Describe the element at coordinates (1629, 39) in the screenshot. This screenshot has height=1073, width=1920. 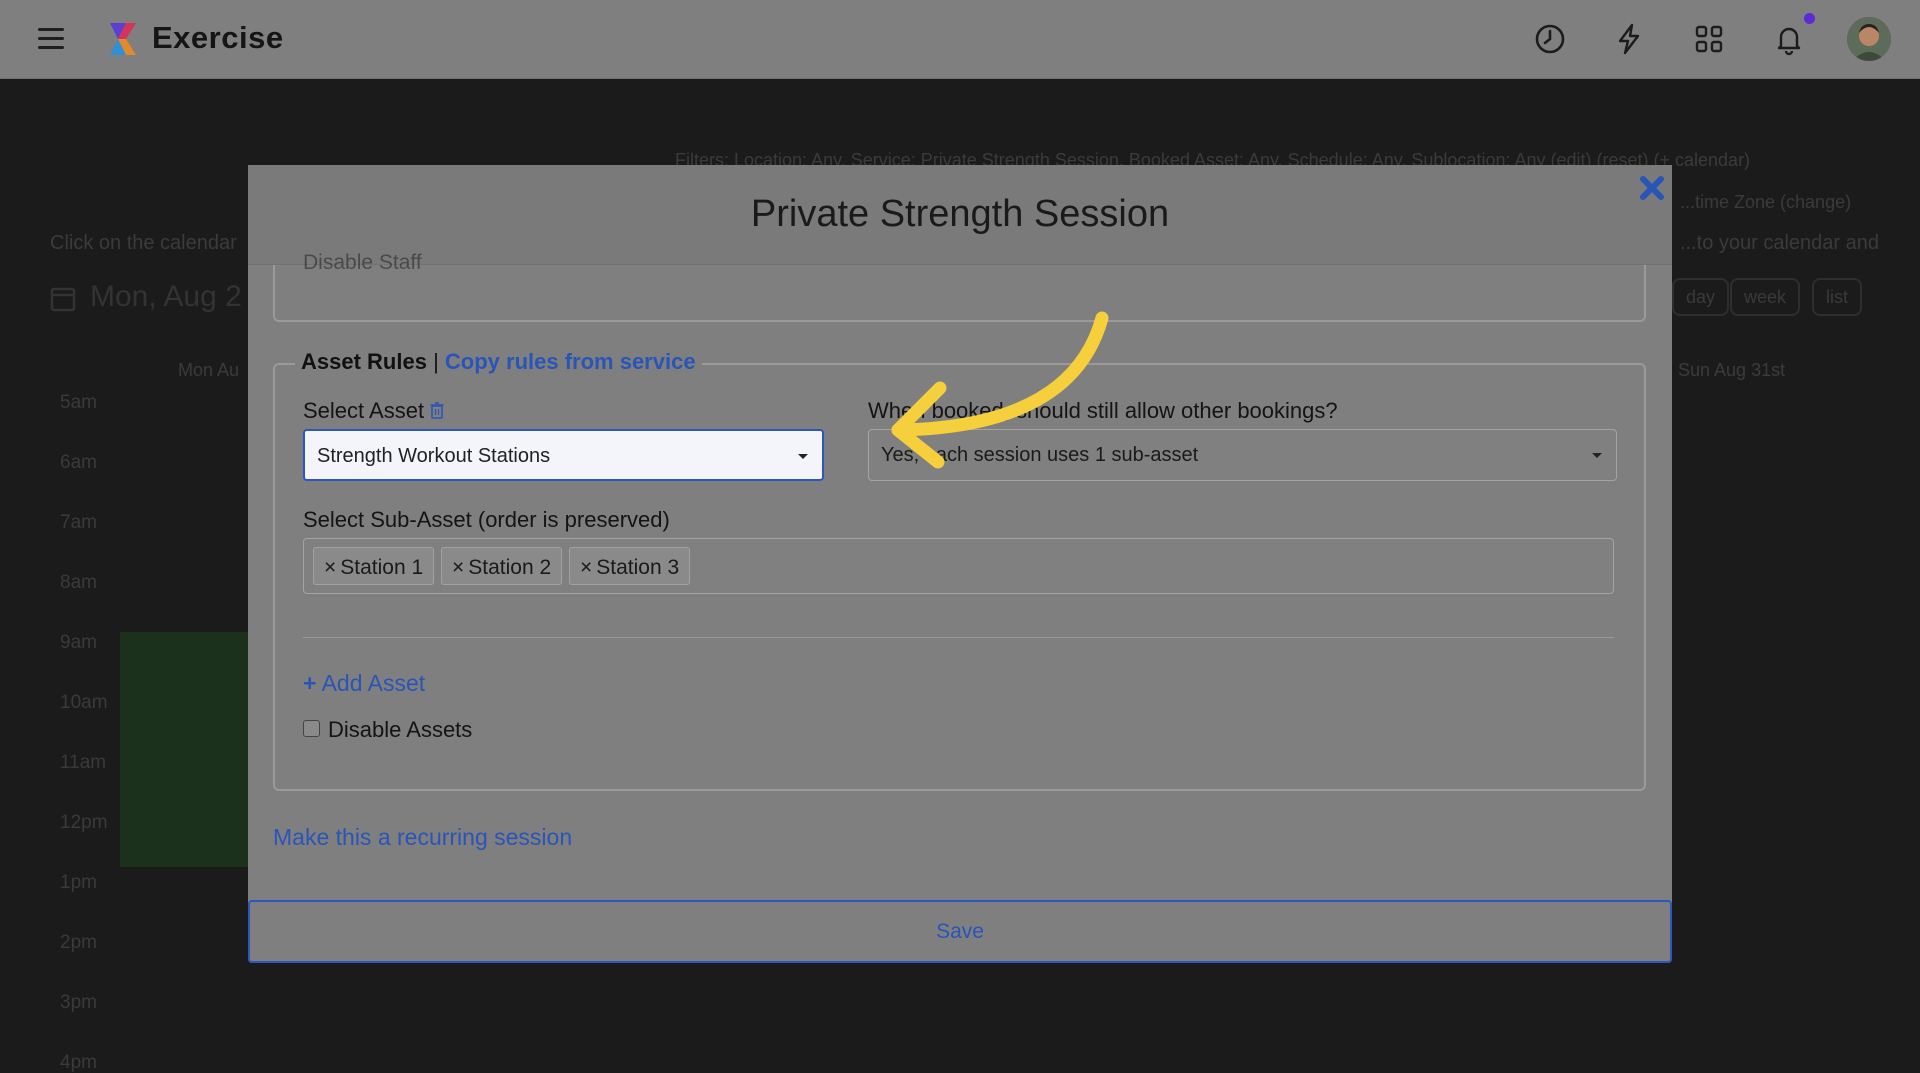
I see `bolt-icon` at that location.